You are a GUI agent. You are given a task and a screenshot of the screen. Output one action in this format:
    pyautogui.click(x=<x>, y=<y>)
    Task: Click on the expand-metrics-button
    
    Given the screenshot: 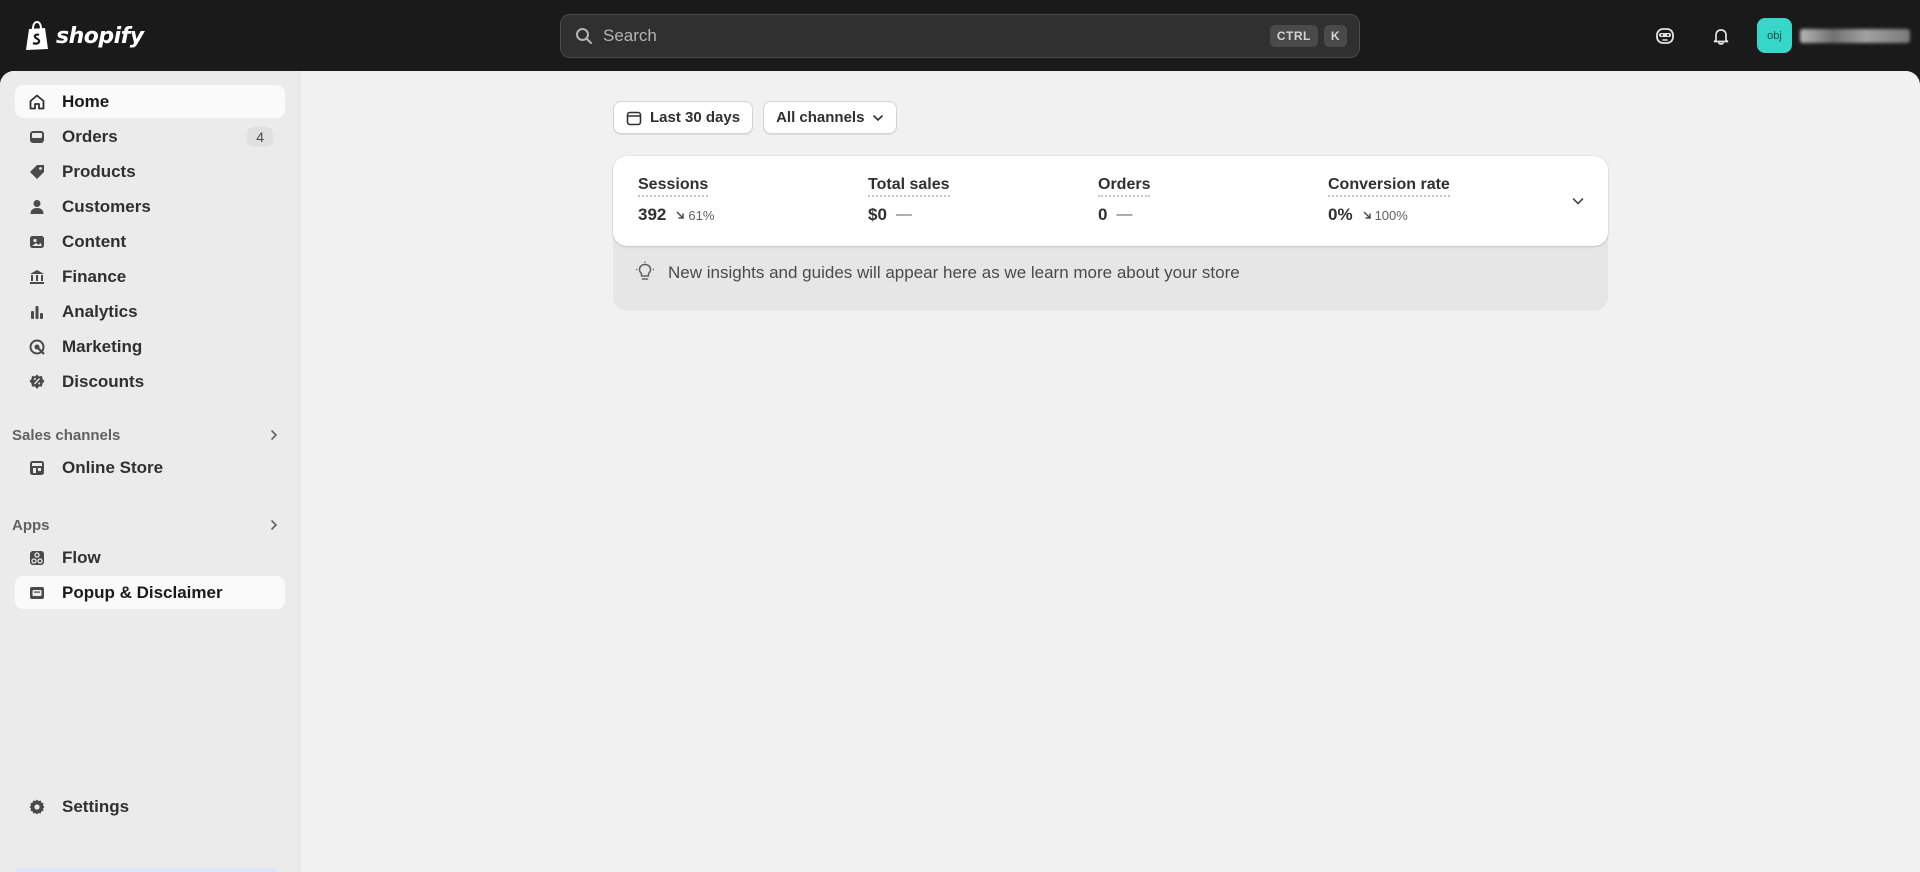 What is the action you would take?
    pyautogui.click(x=1578, y=201)
    